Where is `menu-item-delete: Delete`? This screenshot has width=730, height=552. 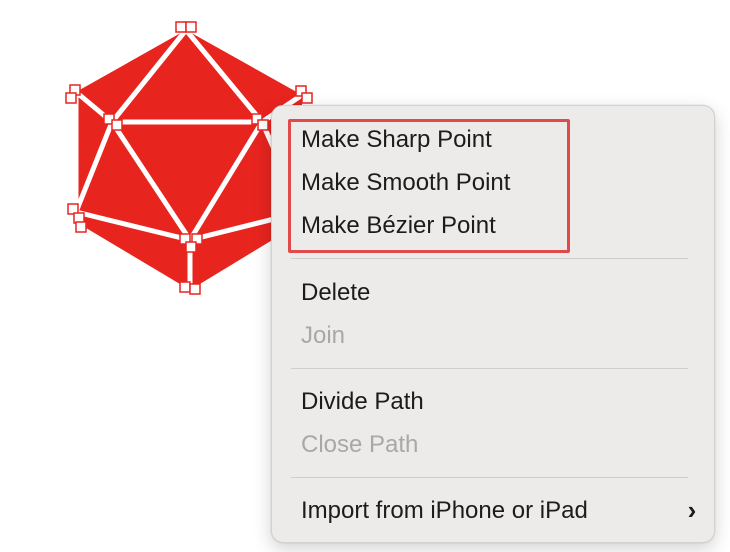 menu-item-delete: Delete is located at coordinates (501, 293).